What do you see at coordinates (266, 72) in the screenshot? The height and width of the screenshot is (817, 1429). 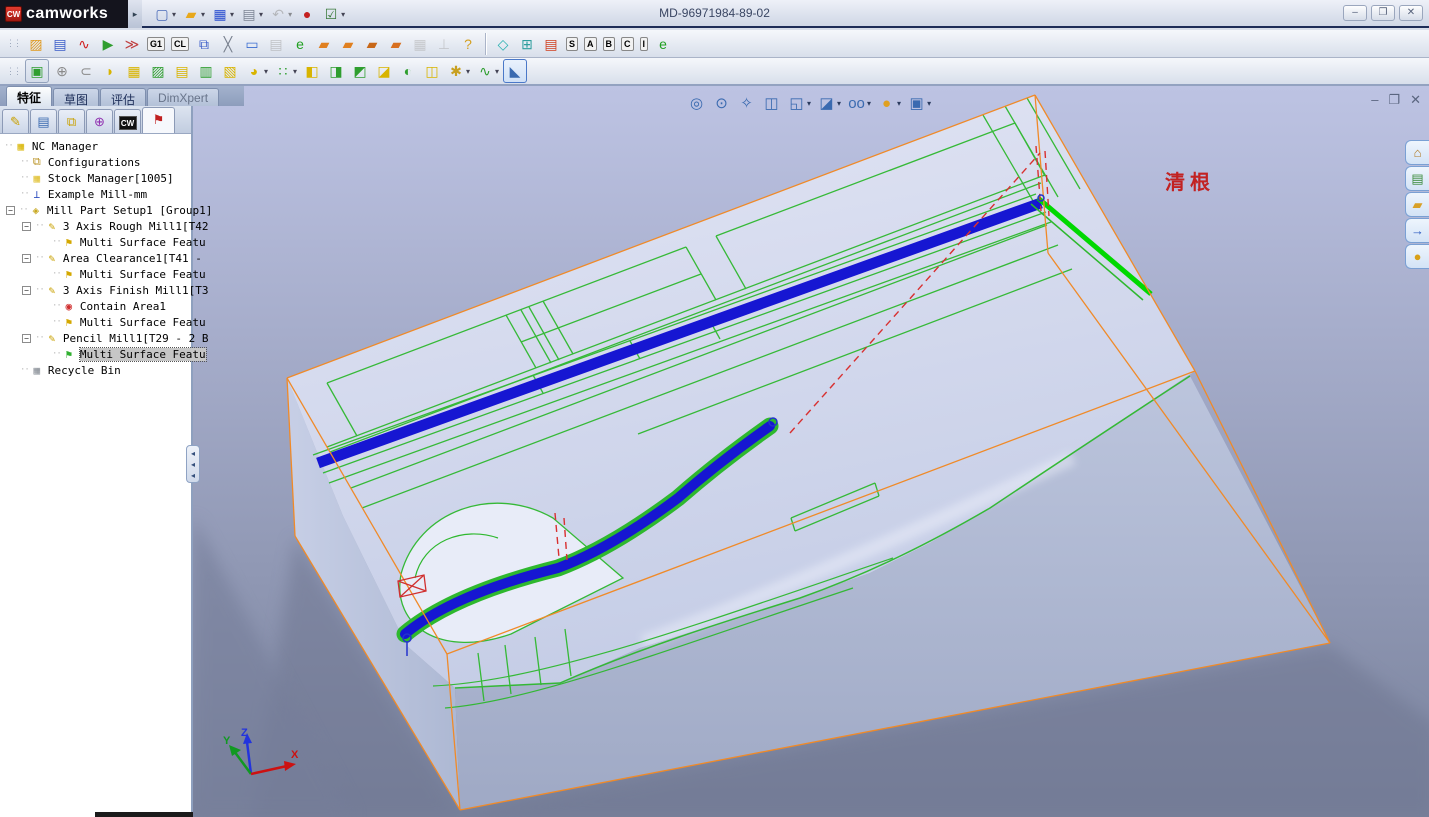 I see `fillet-dropdown-arrow: ▾` at bounding box center [266, 72].